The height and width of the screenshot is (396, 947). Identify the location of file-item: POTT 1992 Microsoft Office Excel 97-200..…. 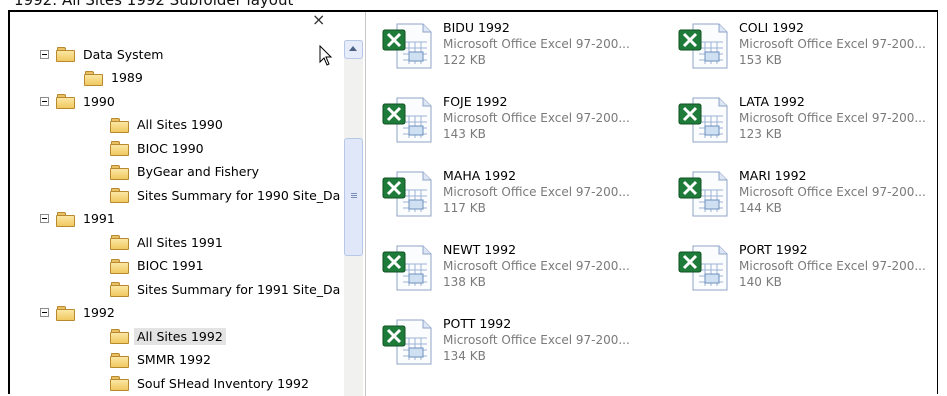
(526, 348).